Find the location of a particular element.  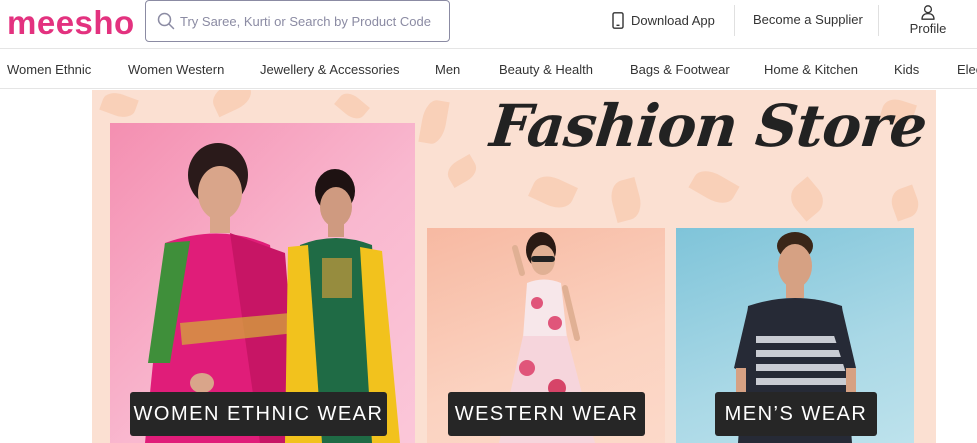

category-women-western: Women Western is located at coordinates (176, 69).